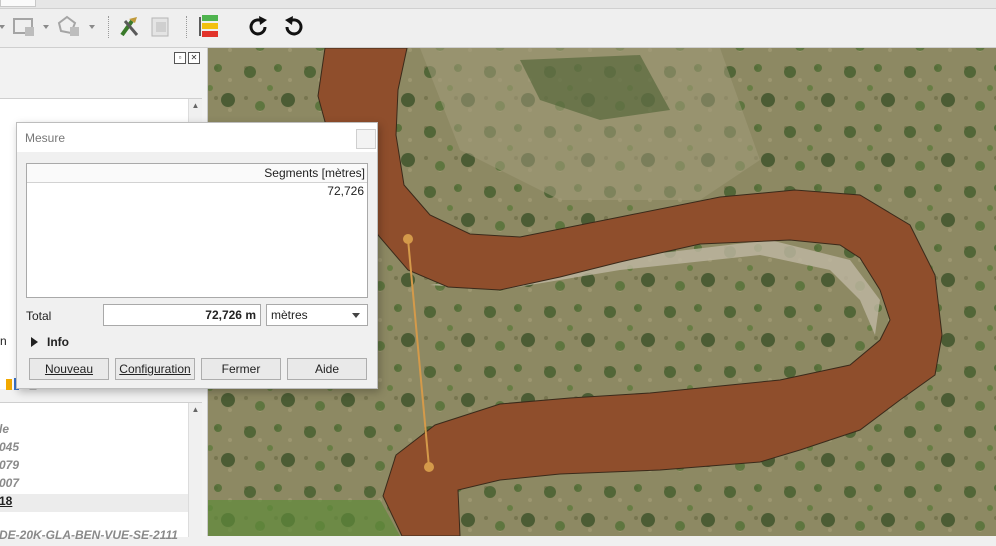  Describe the element at coordinates (18, 3) in the screenshot. I see `tab-stub` at that location.